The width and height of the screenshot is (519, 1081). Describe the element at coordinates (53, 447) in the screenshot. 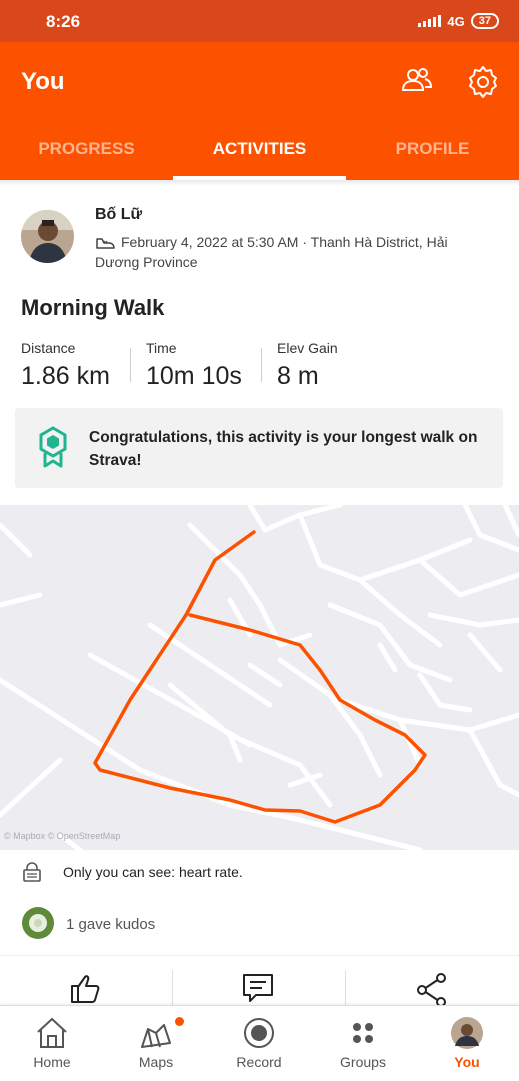

I see `achievement-badge-icon` at that location.